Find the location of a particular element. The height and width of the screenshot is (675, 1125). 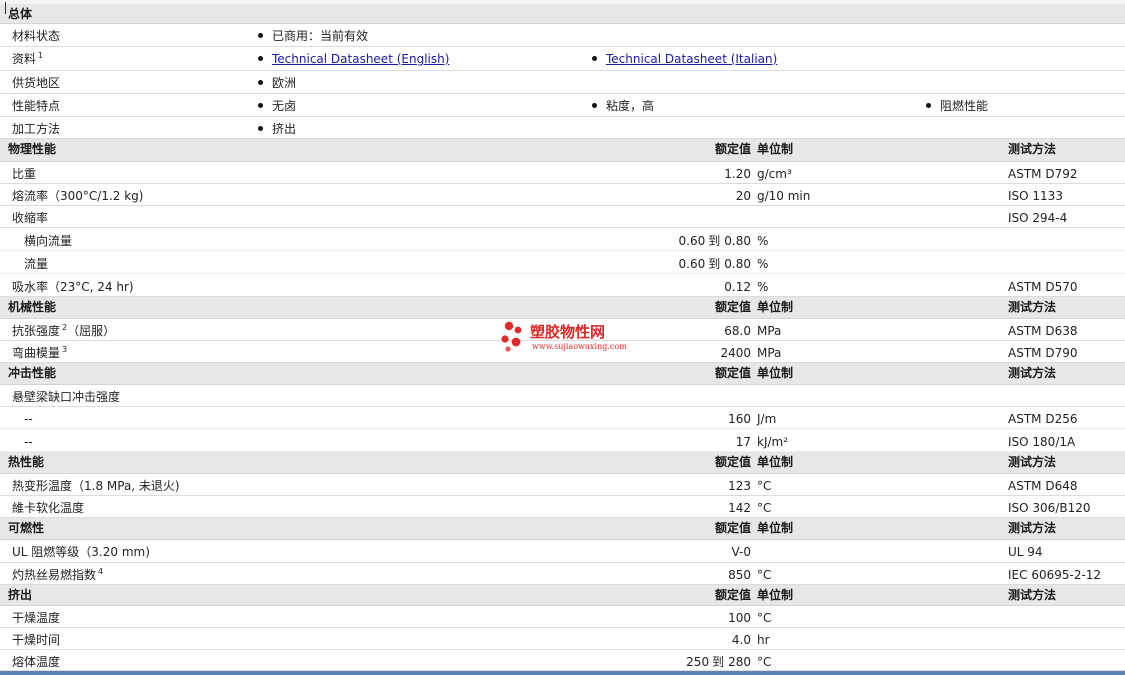

general-value: 粘度，高 is located at coordinates (623, 106).